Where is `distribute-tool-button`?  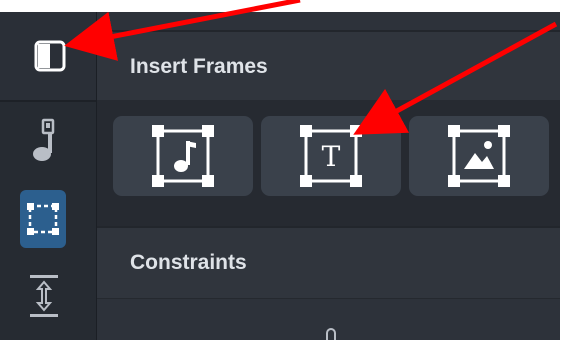
distribute-tool-button is located at coordinates (44, 296).